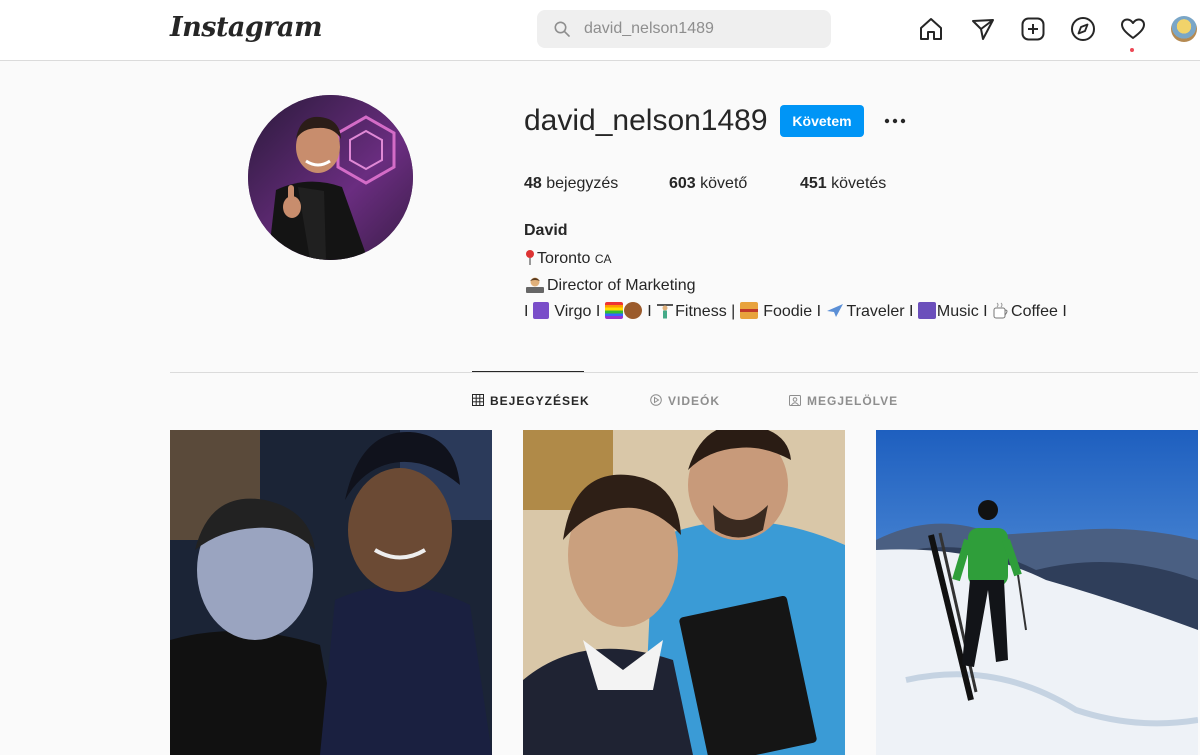 This screenshot has width=1200, height=755. I want to click on search-icon, so click(562, 29).